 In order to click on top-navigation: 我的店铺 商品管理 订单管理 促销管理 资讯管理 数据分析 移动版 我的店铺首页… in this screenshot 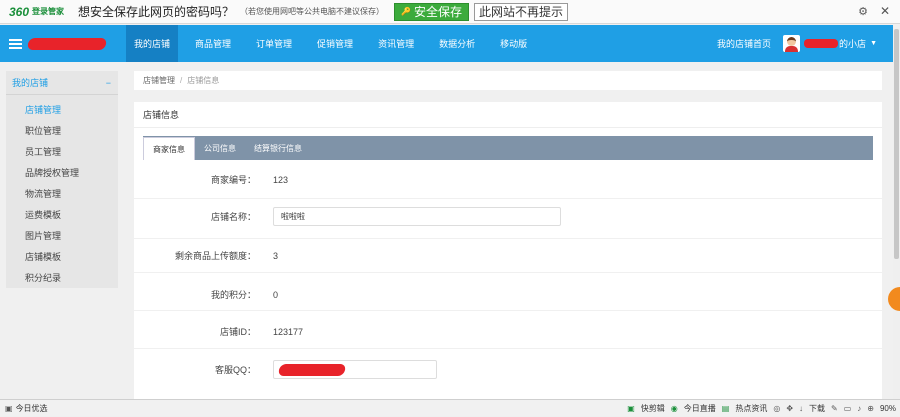, I will do `click(446, 43)`.